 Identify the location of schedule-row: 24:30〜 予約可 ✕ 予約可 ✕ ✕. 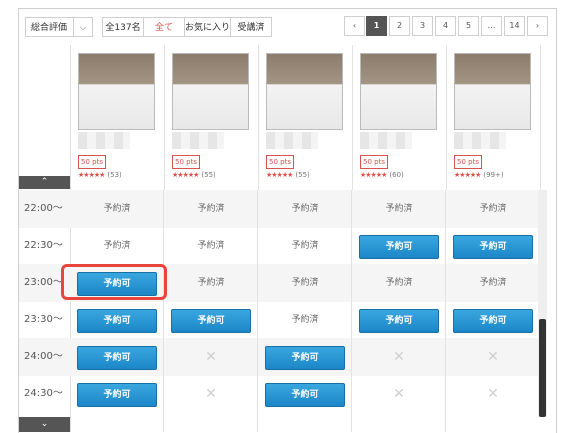
(278, 394).